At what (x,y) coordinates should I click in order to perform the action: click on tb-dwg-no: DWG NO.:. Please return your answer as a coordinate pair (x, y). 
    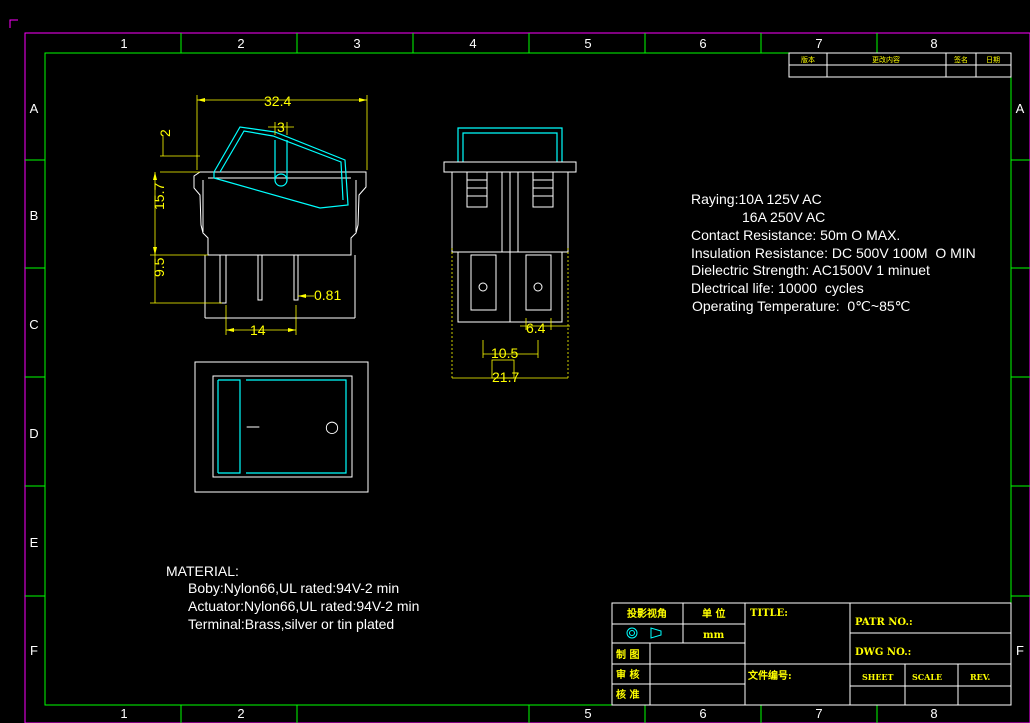
    Looking at the image, I should click on (883, 652).